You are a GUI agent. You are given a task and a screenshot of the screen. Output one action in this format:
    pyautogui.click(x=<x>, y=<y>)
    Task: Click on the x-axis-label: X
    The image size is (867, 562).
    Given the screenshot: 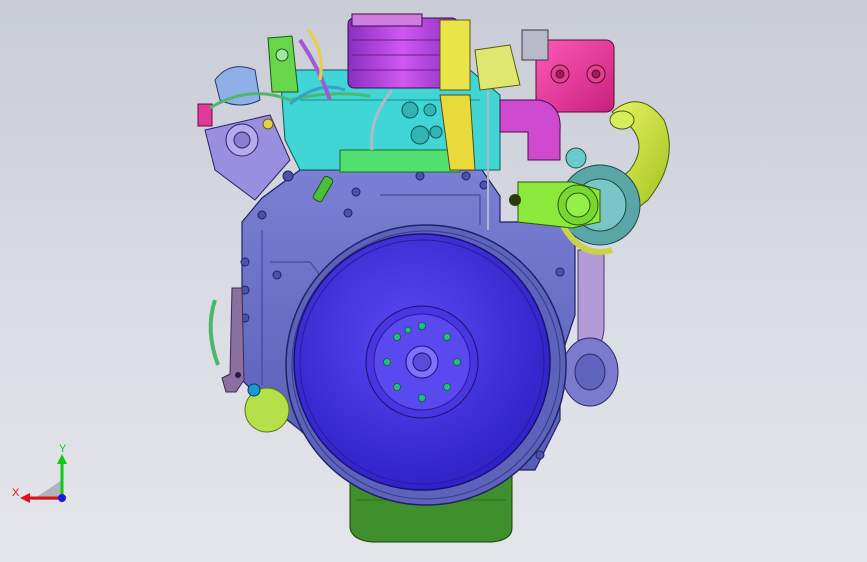 What is the action you would take?
    pyautogui.click(x=16, y=493)
    